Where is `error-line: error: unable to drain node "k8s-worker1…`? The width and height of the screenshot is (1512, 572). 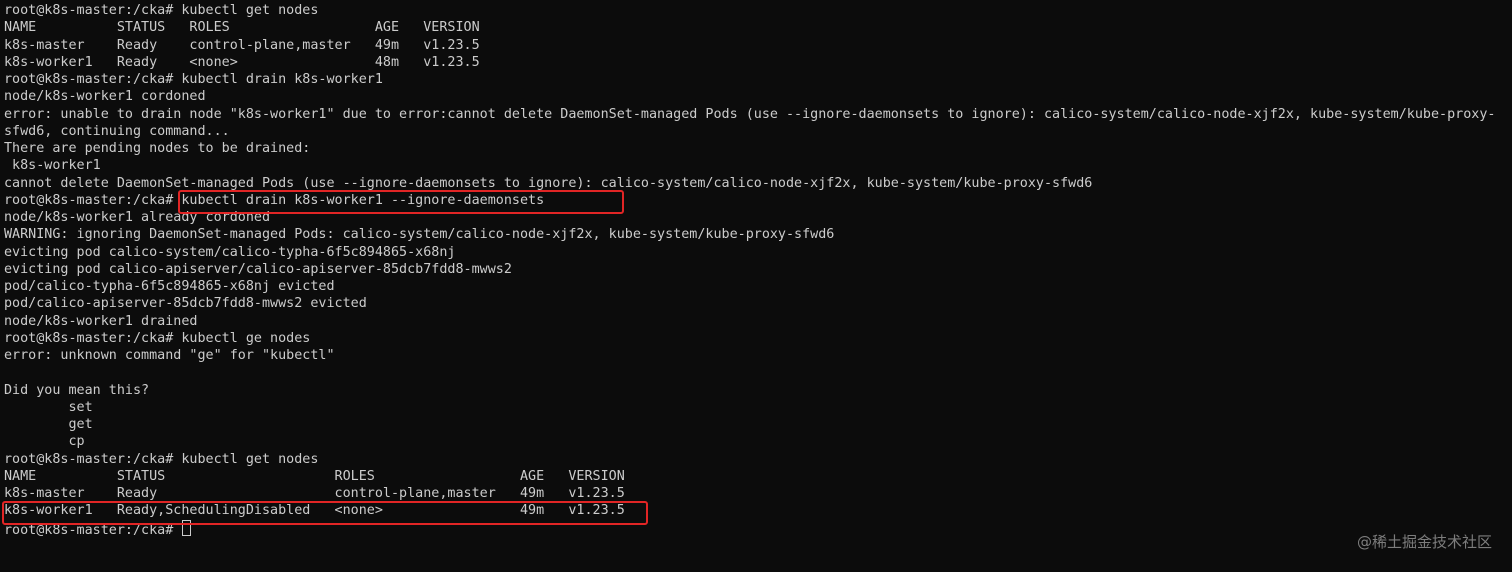
error-line: error: unable to drain node "k8s-worker1… is located at coordinates (750, 114).